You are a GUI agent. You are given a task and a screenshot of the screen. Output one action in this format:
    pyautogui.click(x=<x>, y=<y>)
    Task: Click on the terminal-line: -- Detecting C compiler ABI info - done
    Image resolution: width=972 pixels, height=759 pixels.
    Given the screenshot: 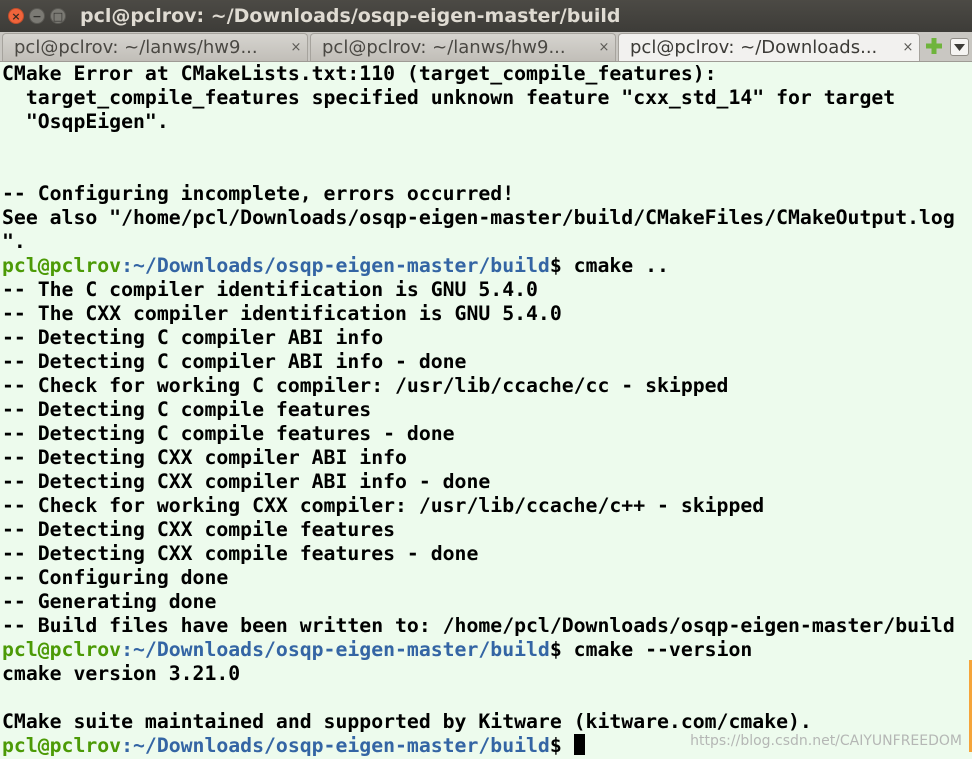 What is the action you would take?
    pyautogui.click(x=234, y=361)
    